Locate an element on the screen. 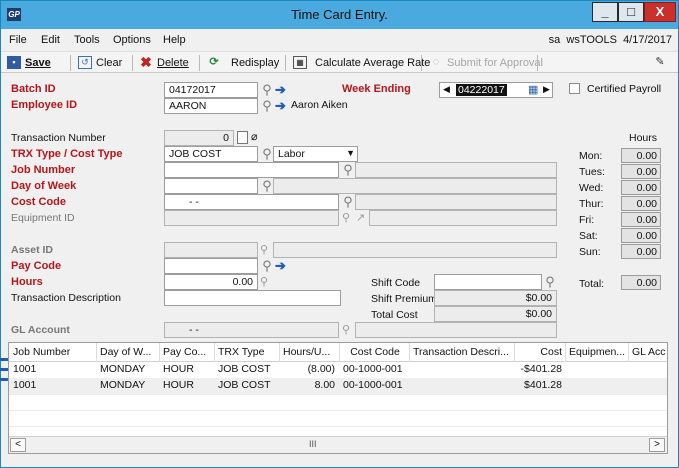 Image resolution: width=679 pixels, height=468 pixels. job-description-field is located at coordinates (456, 170).